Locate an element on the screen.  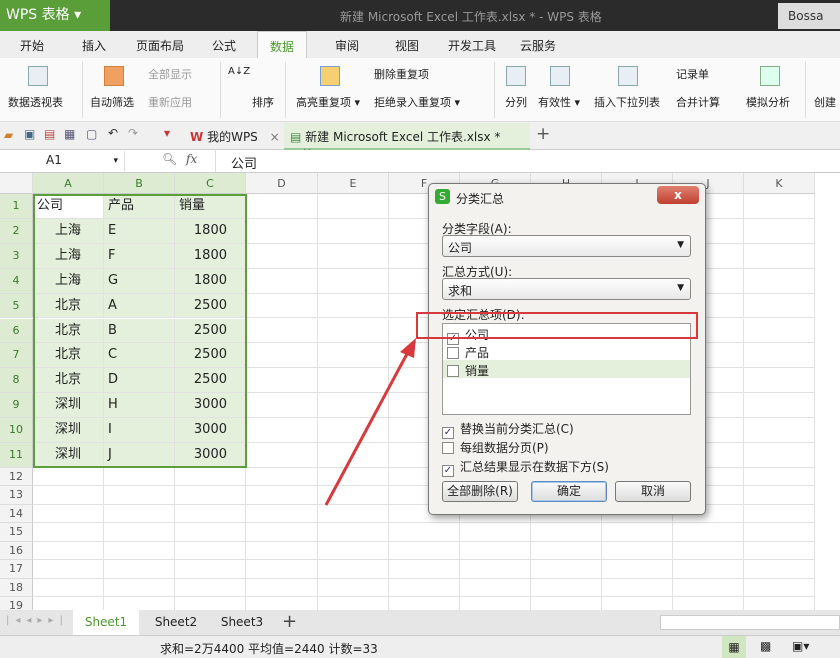
tab-cloud: 云服务 is located at coordinates (538, 45).